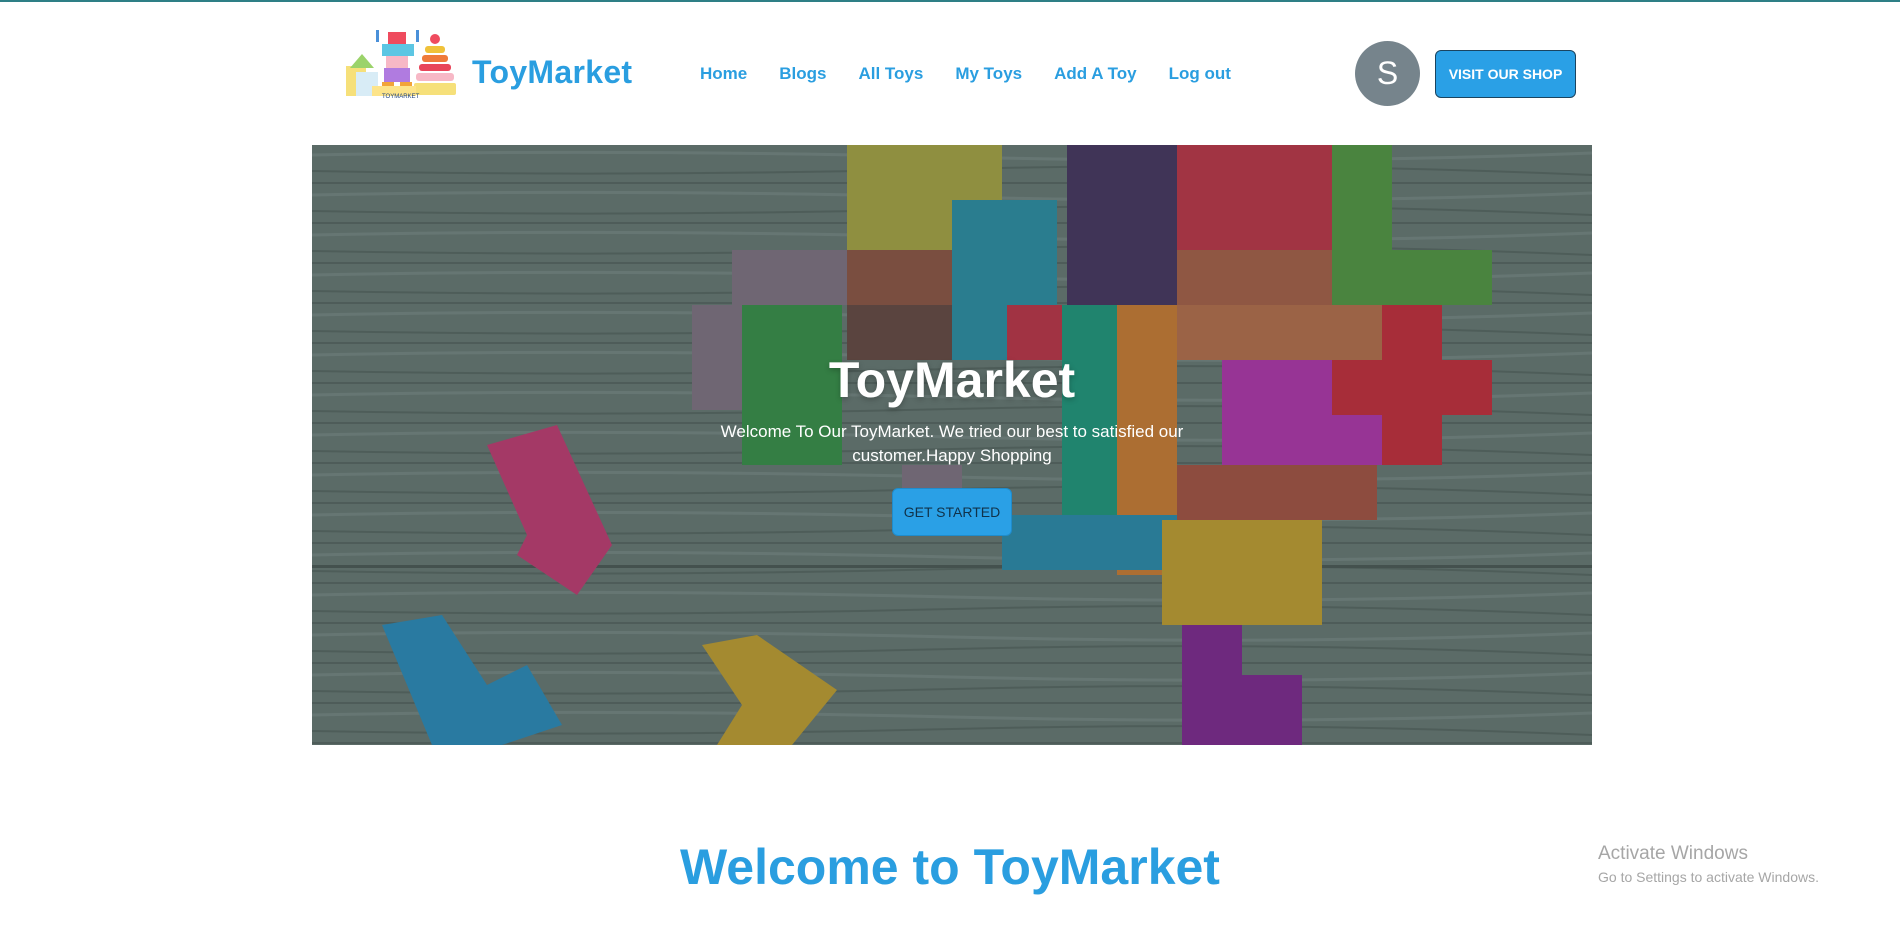 Image resolution: width=1900 pixels, height=932 pixels. I want to click on nav-home: Home, so click(723, 74).